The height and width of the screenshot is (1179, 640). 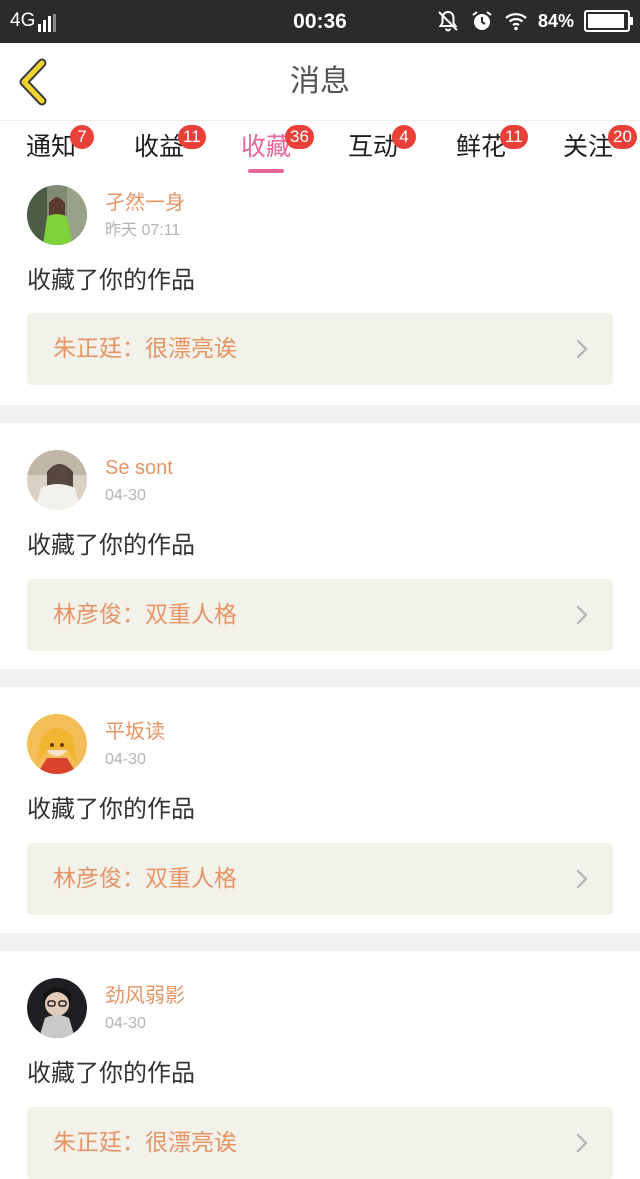 I want to click on alarm-icon, so click(x=482, y=20).